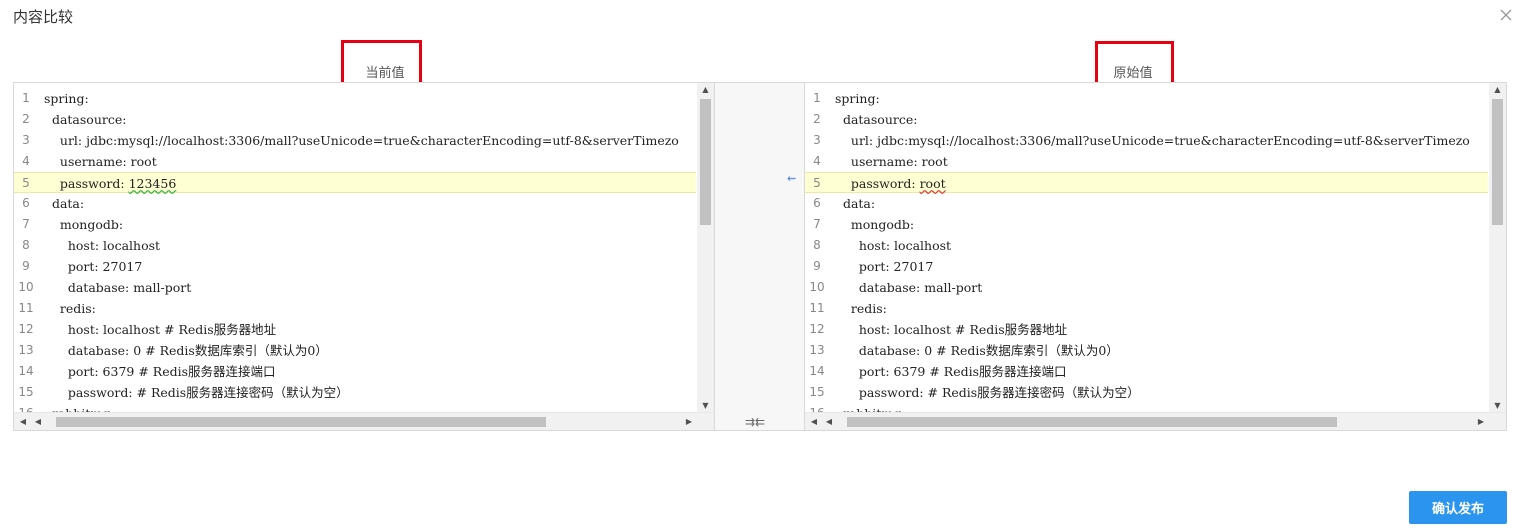 This screenshot has width=1525, height=530. What do you see at coordinates (791, 178) in the screenshot?
I see `merge-arrow-icon: ⇜` at bounding box center [791, 178].